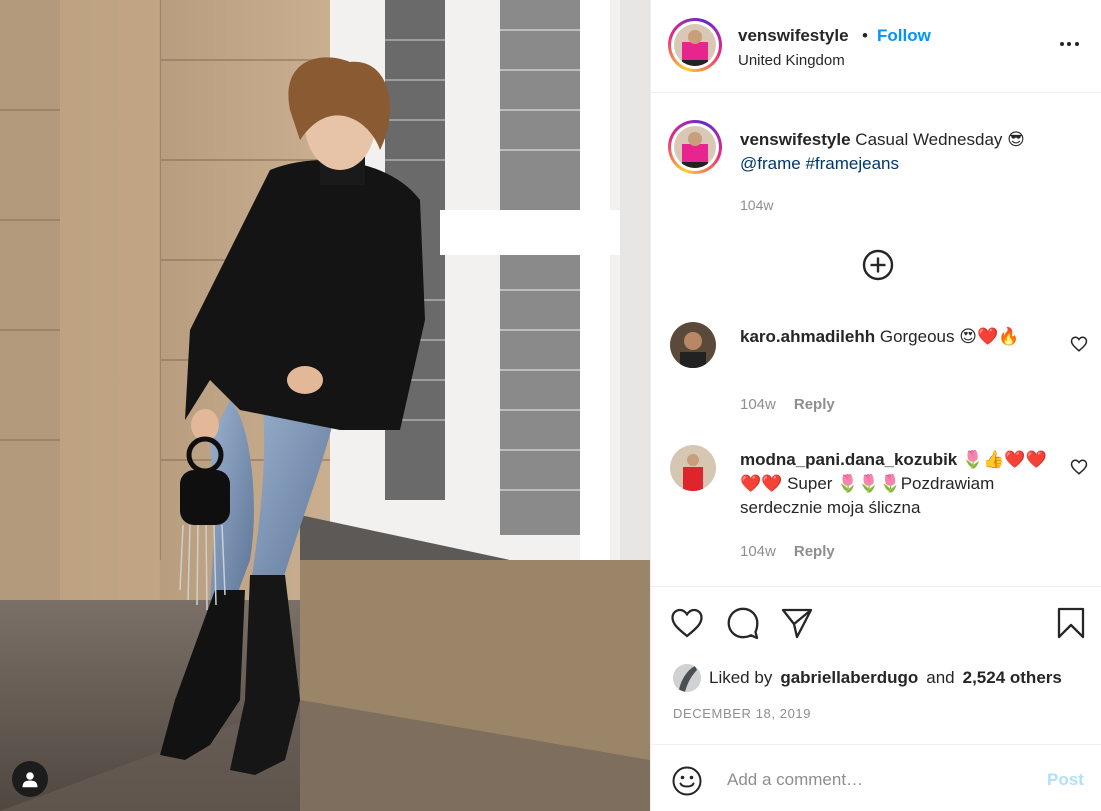 Image resolution: width=1101 pixels, height=811 pixels. What do you see at coordinates (687, 623) in the screenshot?
I see `like-heart-icon` at bounding box center [687, 623].